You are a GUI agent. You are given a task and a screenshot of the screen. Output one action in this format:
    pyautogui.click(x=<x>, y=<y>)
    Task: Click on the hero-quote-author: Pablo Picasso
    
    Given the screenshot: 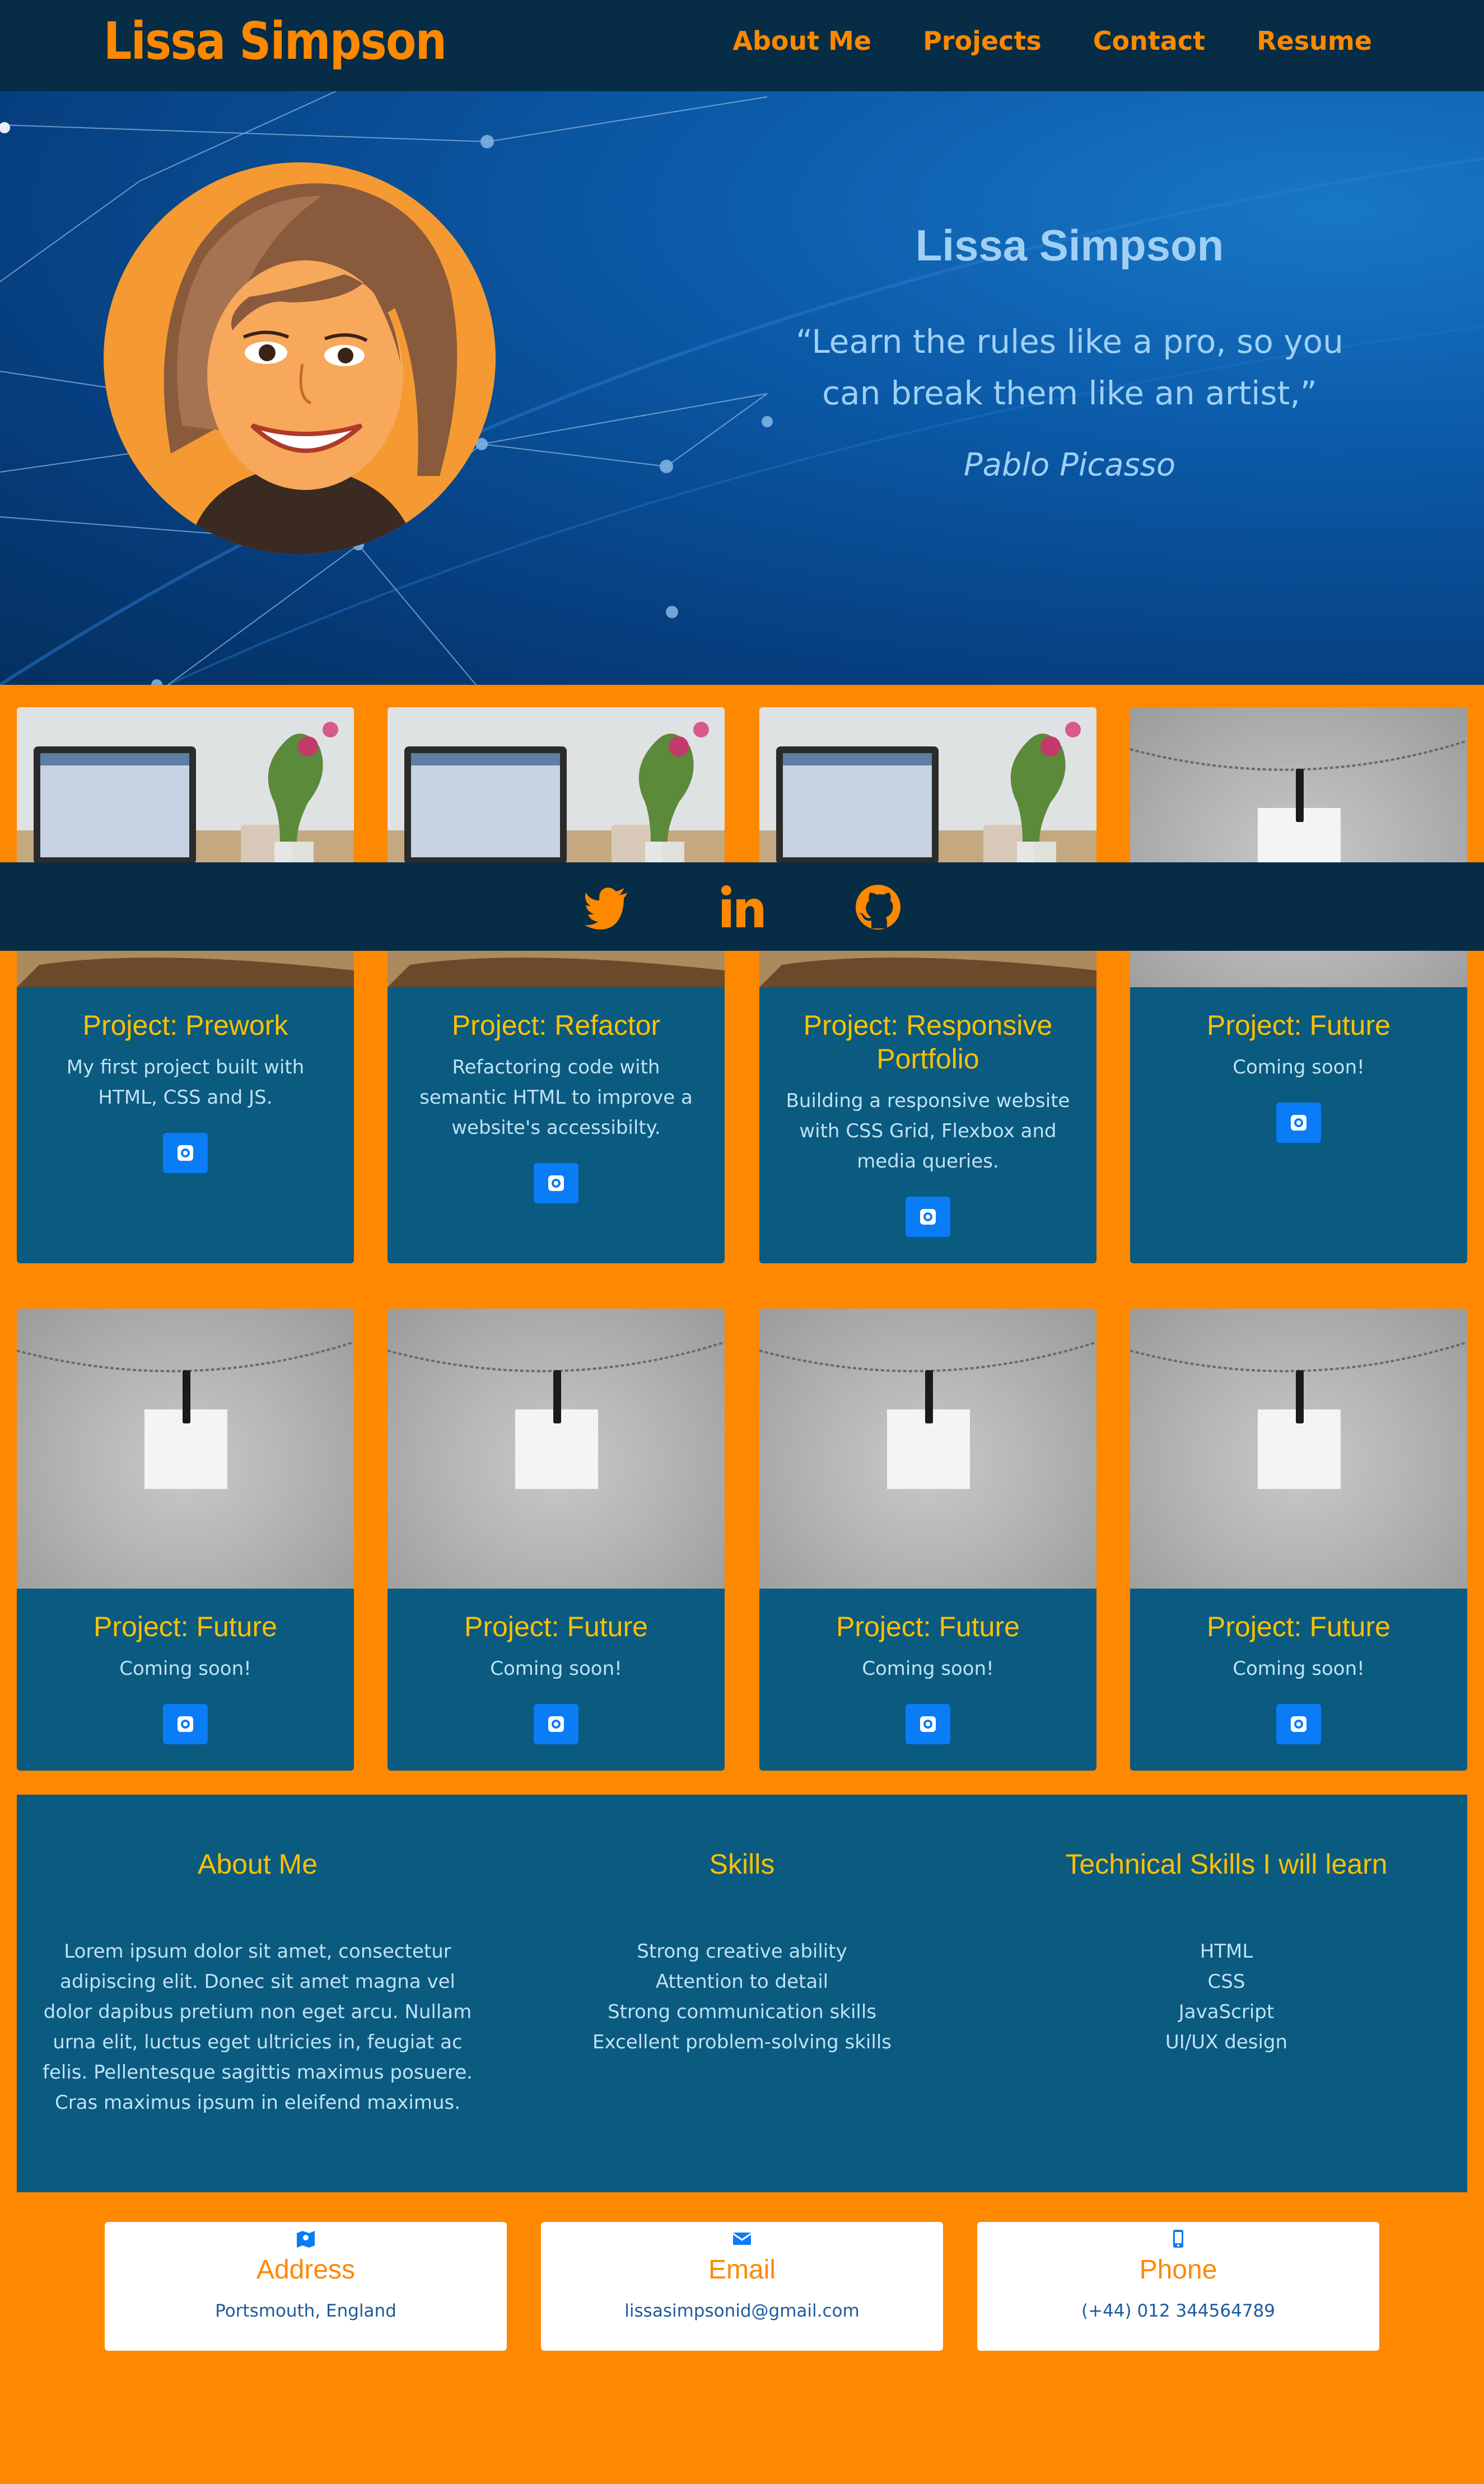 What is the action you would take?
    pyautogui.click(x=1070, y=465)
    